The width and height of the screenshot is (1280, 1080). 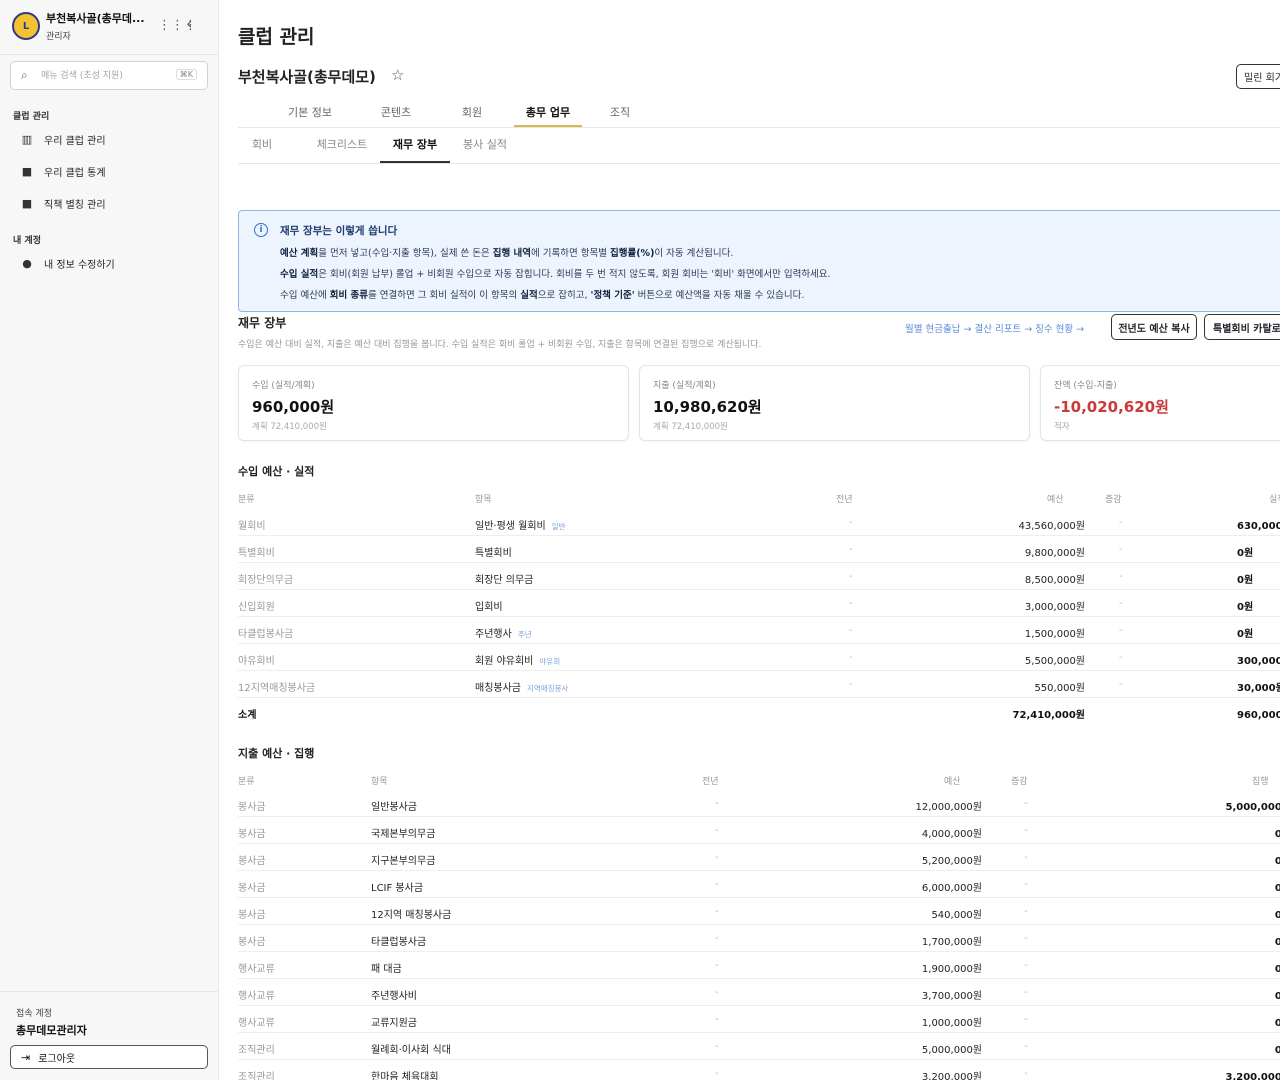 I want to click on row-budget: 540,000원, so click(x=956, y=915).